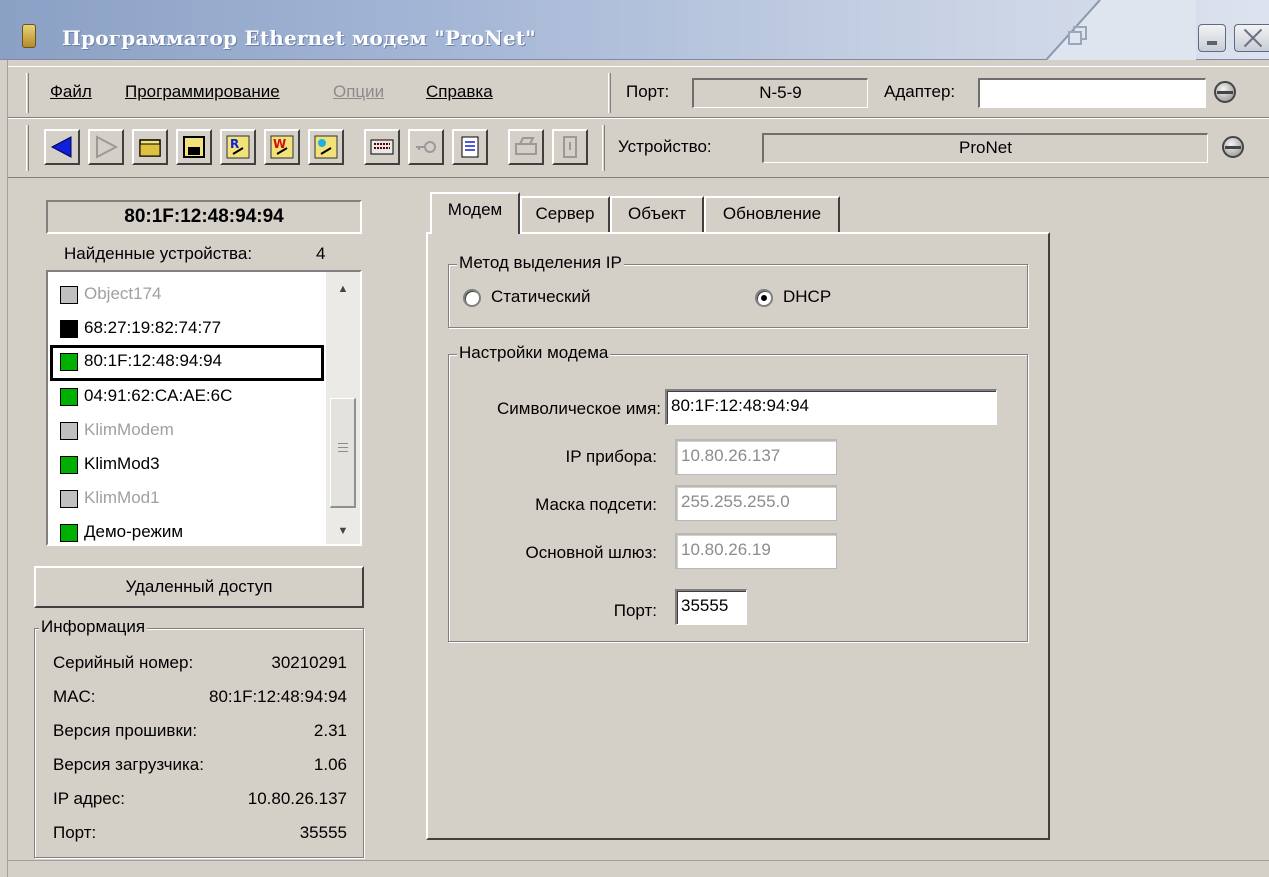 The image size is (1269, 877). Describe the element at coordinates (534, 353) in the screenshot. I see `modem-settings-title: Настройки модема` at that location.